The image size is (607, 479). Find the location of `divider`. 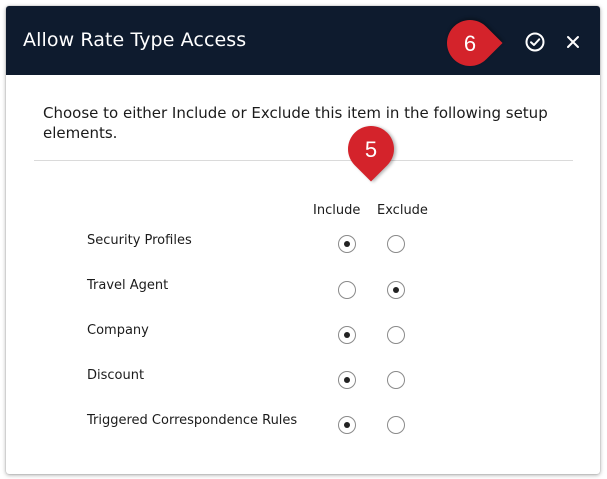

divider is located at coordinates (303, 160).